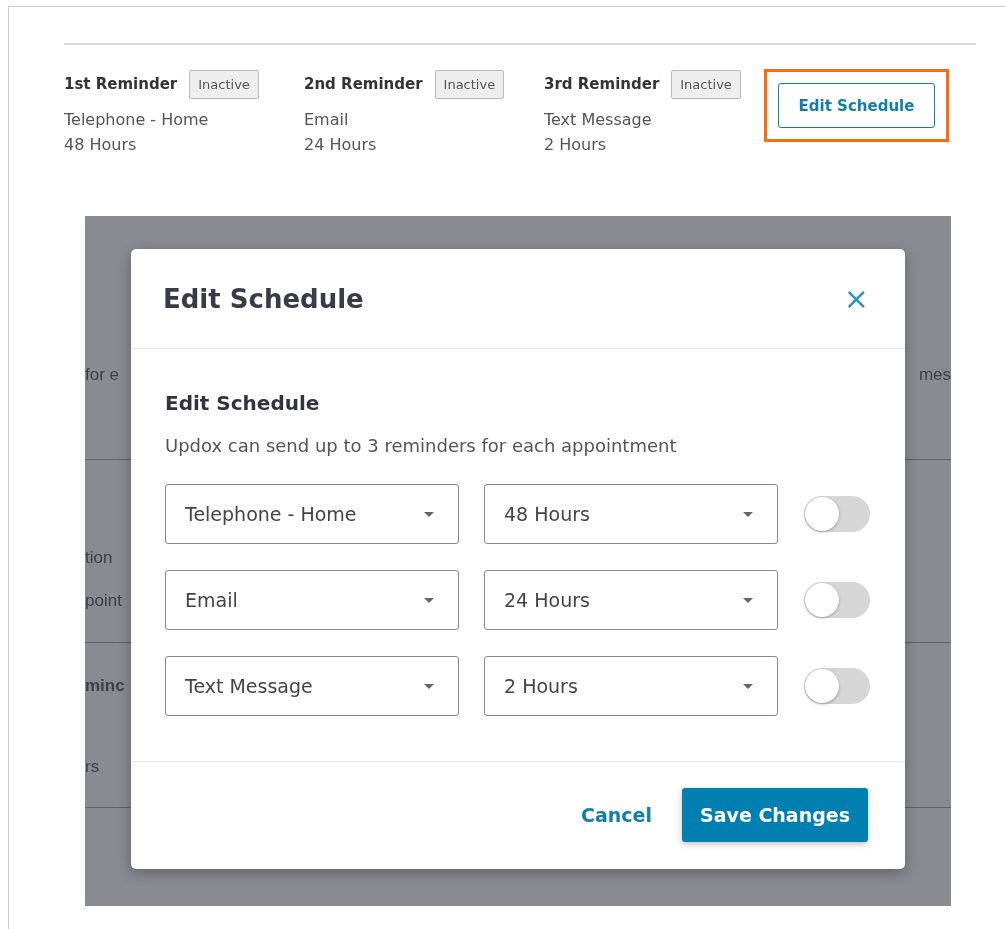  What do you see at coordinates (576, 145) in the screenshot?
I see `reminder-lead-time: 2 Hours` at bounding box center [576, 145].